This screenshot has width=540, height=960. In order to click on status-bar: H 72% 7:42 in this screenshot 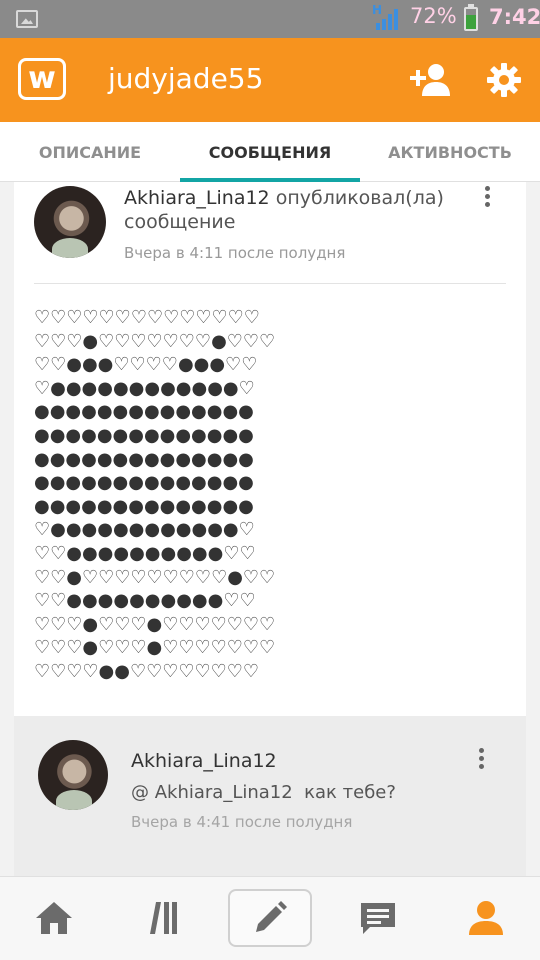, I will do `click(270, 19)`.